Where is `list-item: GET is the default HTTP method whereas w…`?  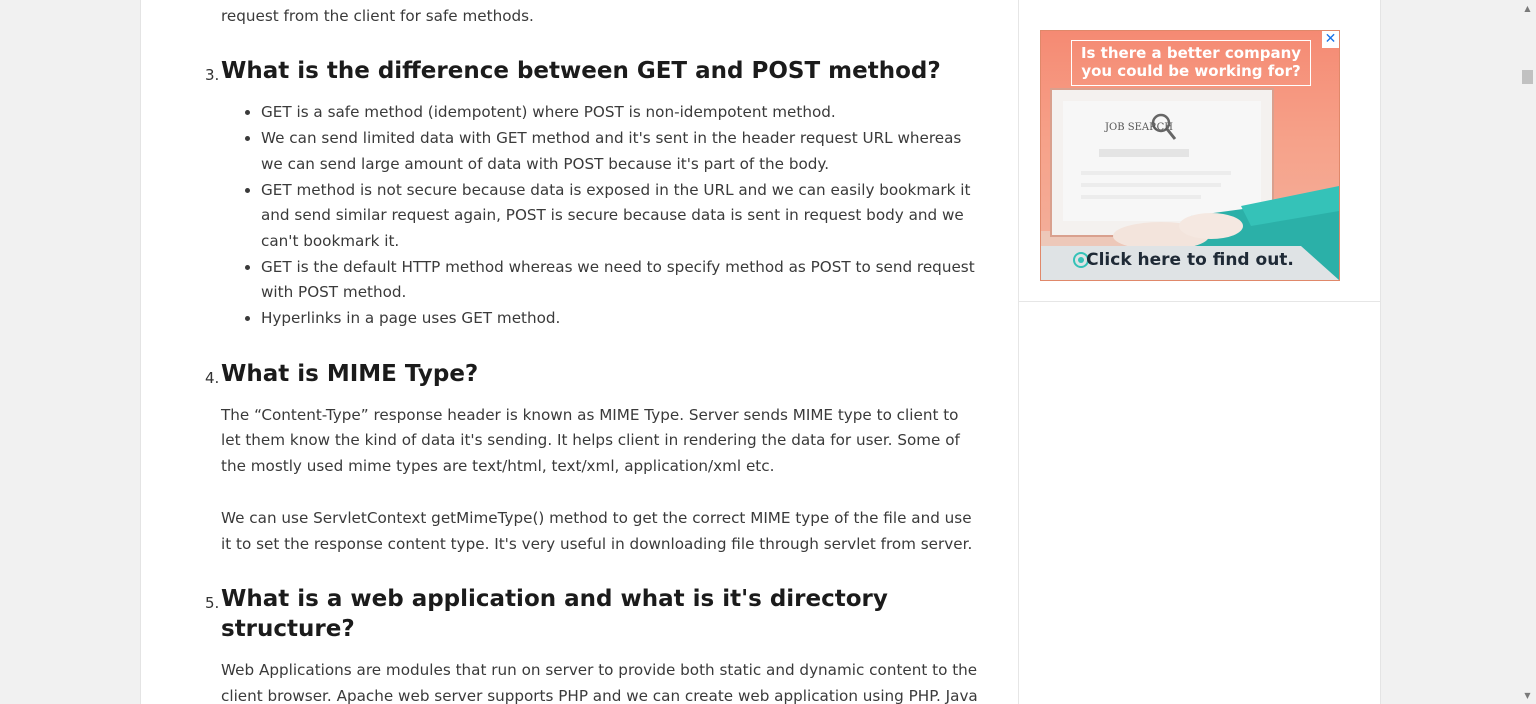
list-item: GET is the default HTTP method whereas w… is located at coordinates (621, 280).